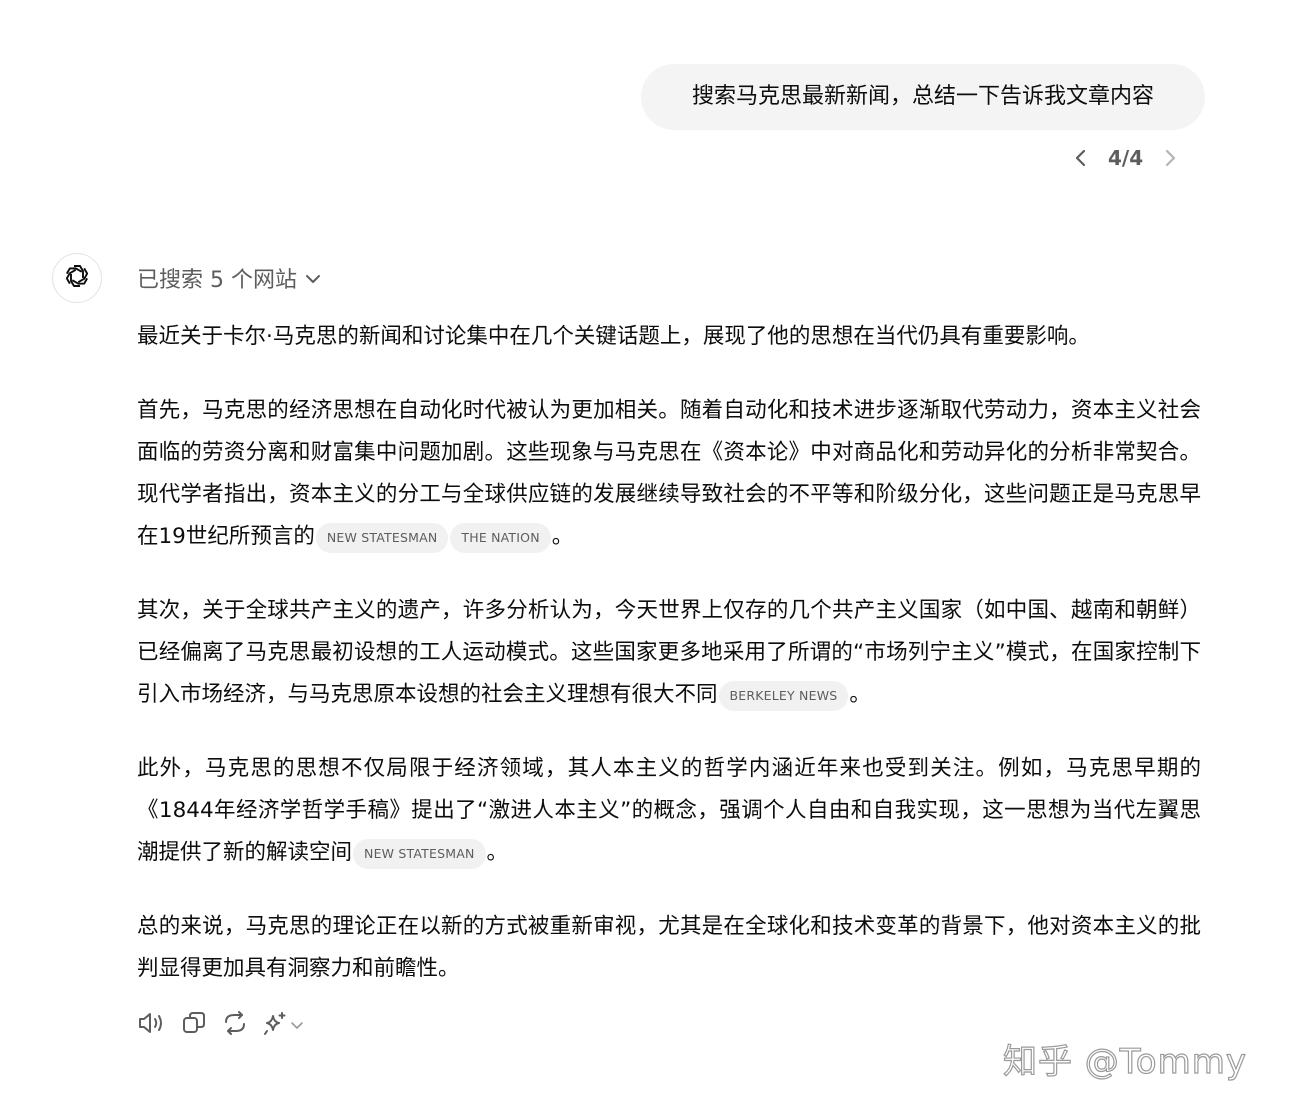  Describe the element at coordinates (500, 538) in the screenshot. I see `citation-chip: THE NATION` at that location.